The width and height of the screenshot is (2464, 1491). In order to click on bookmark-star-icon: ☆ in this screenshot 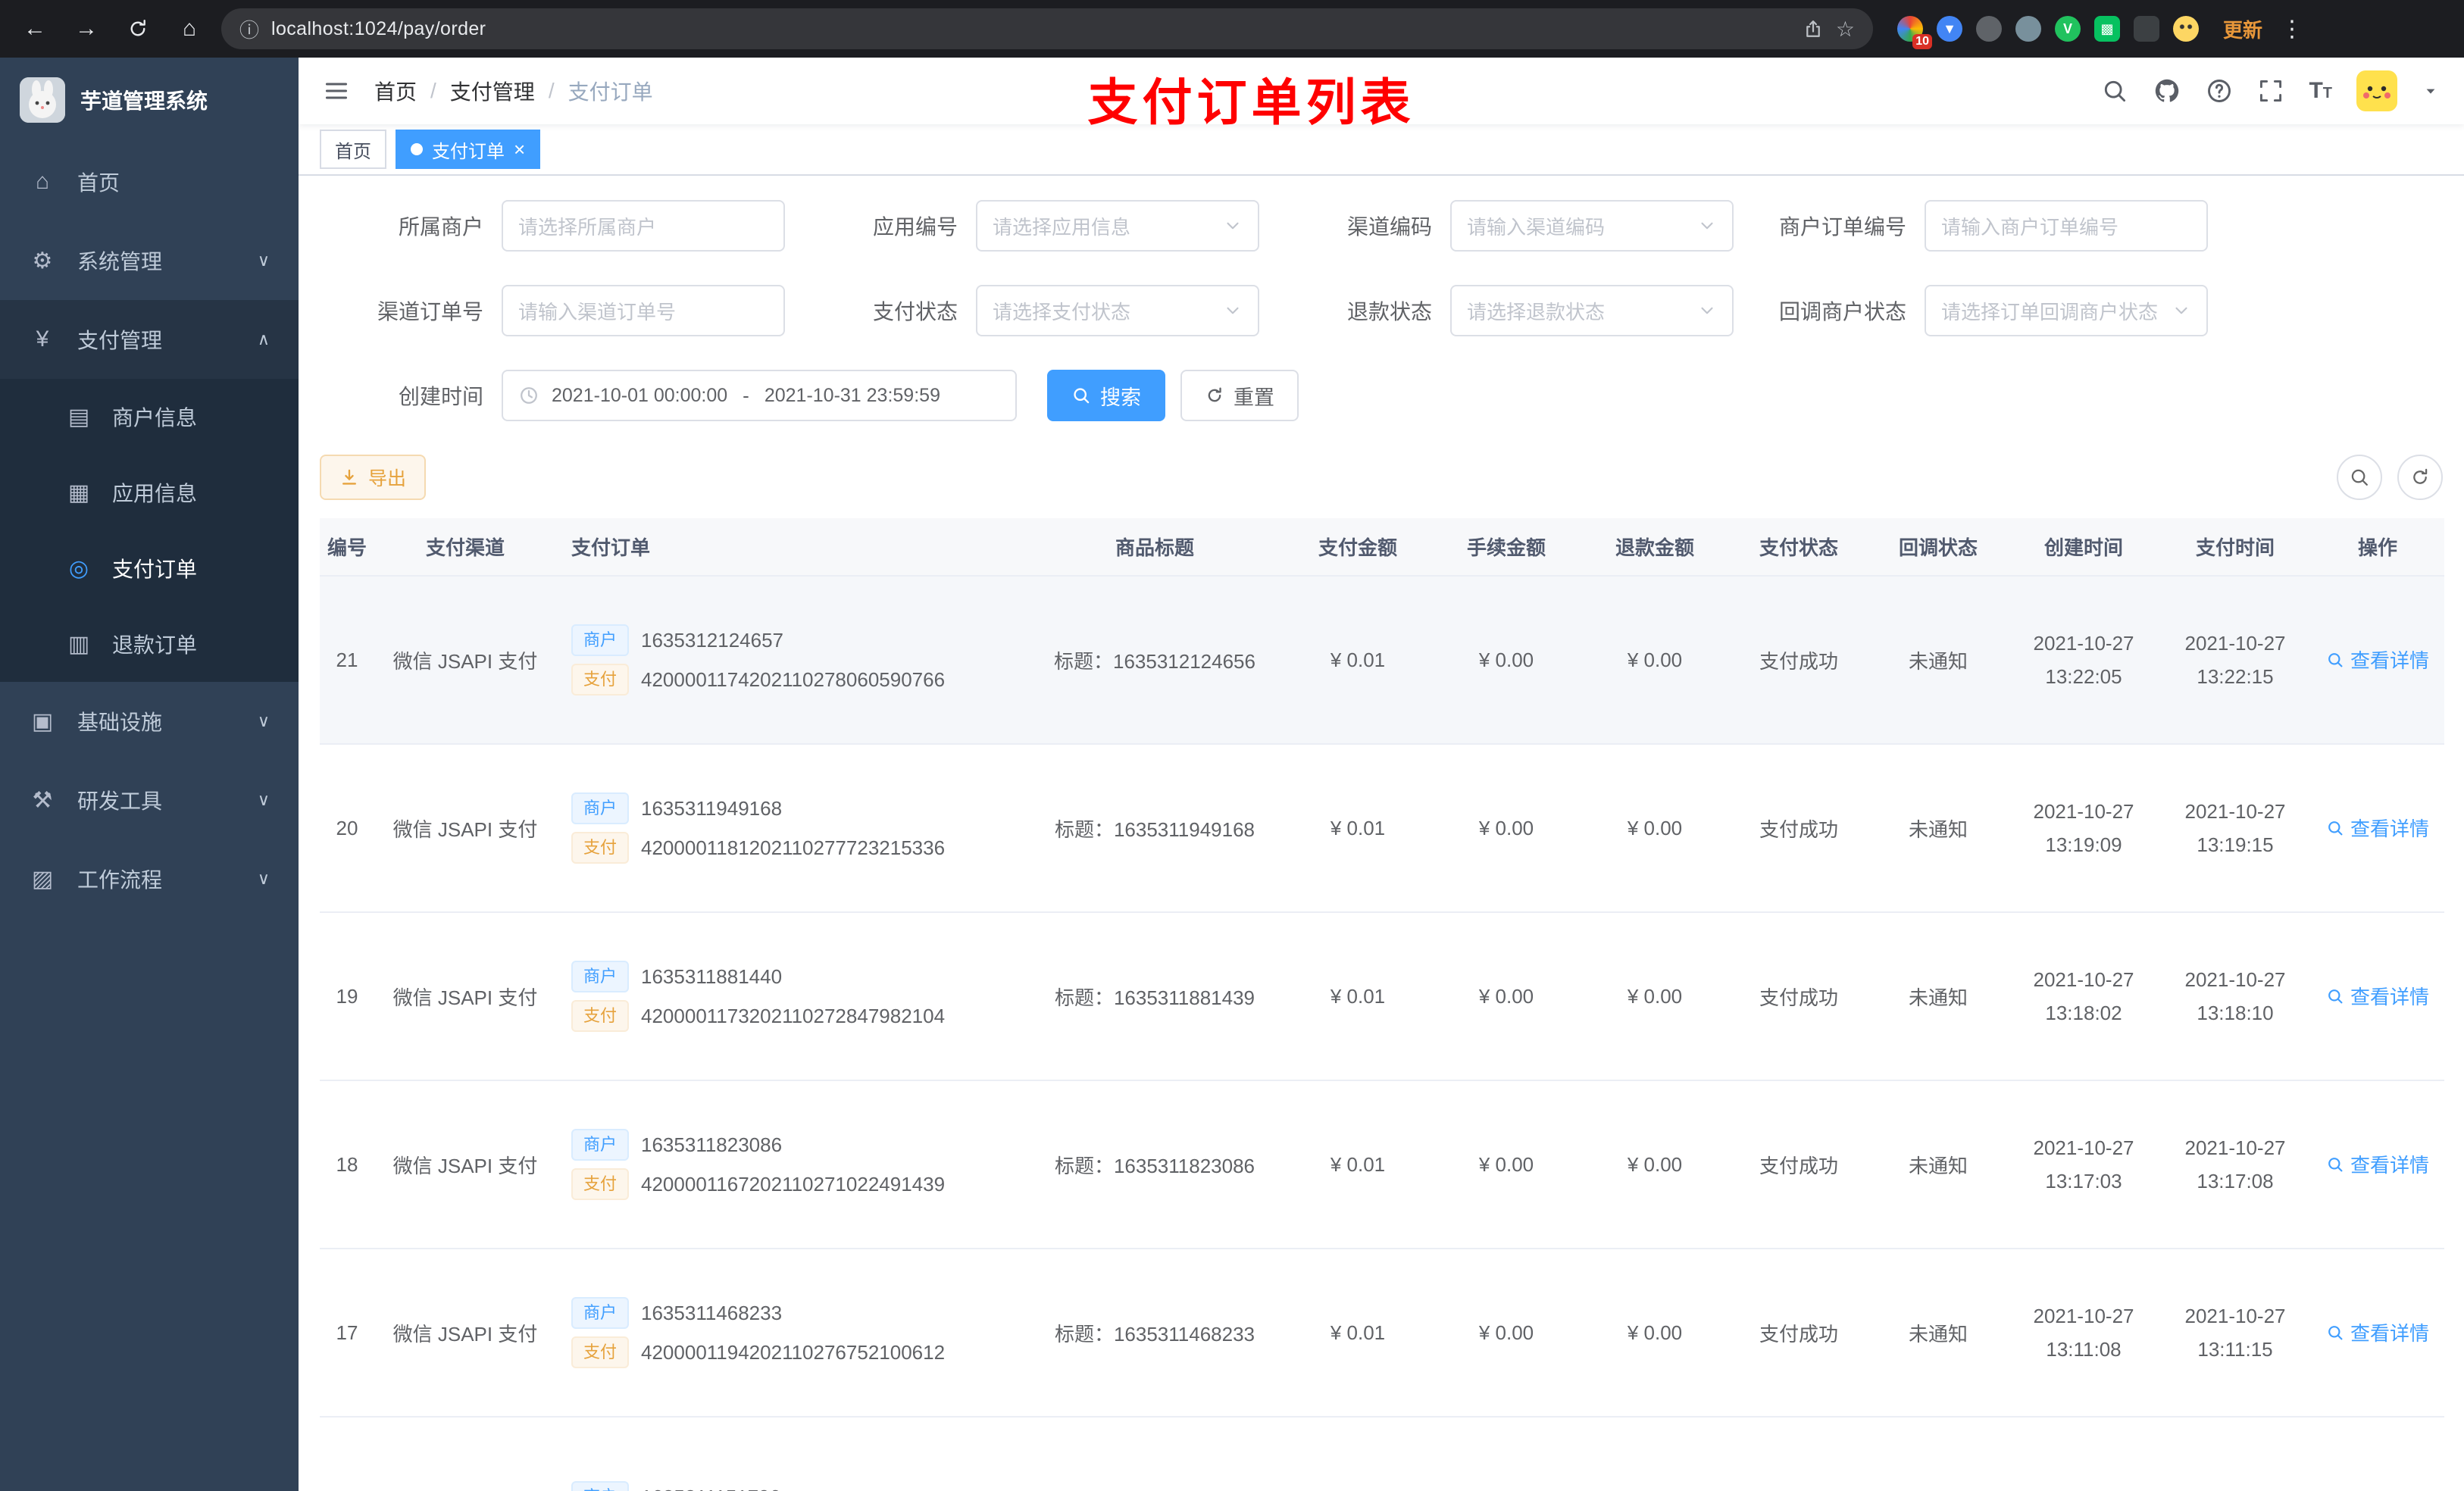, I will do `click(1845, 29)`.